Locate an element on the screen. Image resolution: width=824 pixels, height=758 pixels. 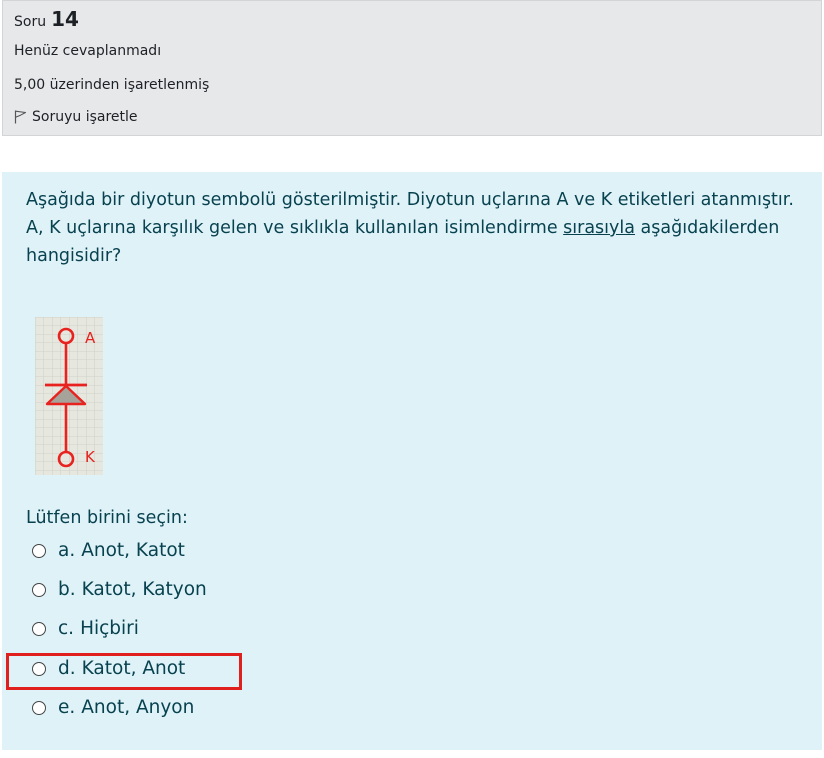
option-letter: b. is located at coordinates (67, 589).